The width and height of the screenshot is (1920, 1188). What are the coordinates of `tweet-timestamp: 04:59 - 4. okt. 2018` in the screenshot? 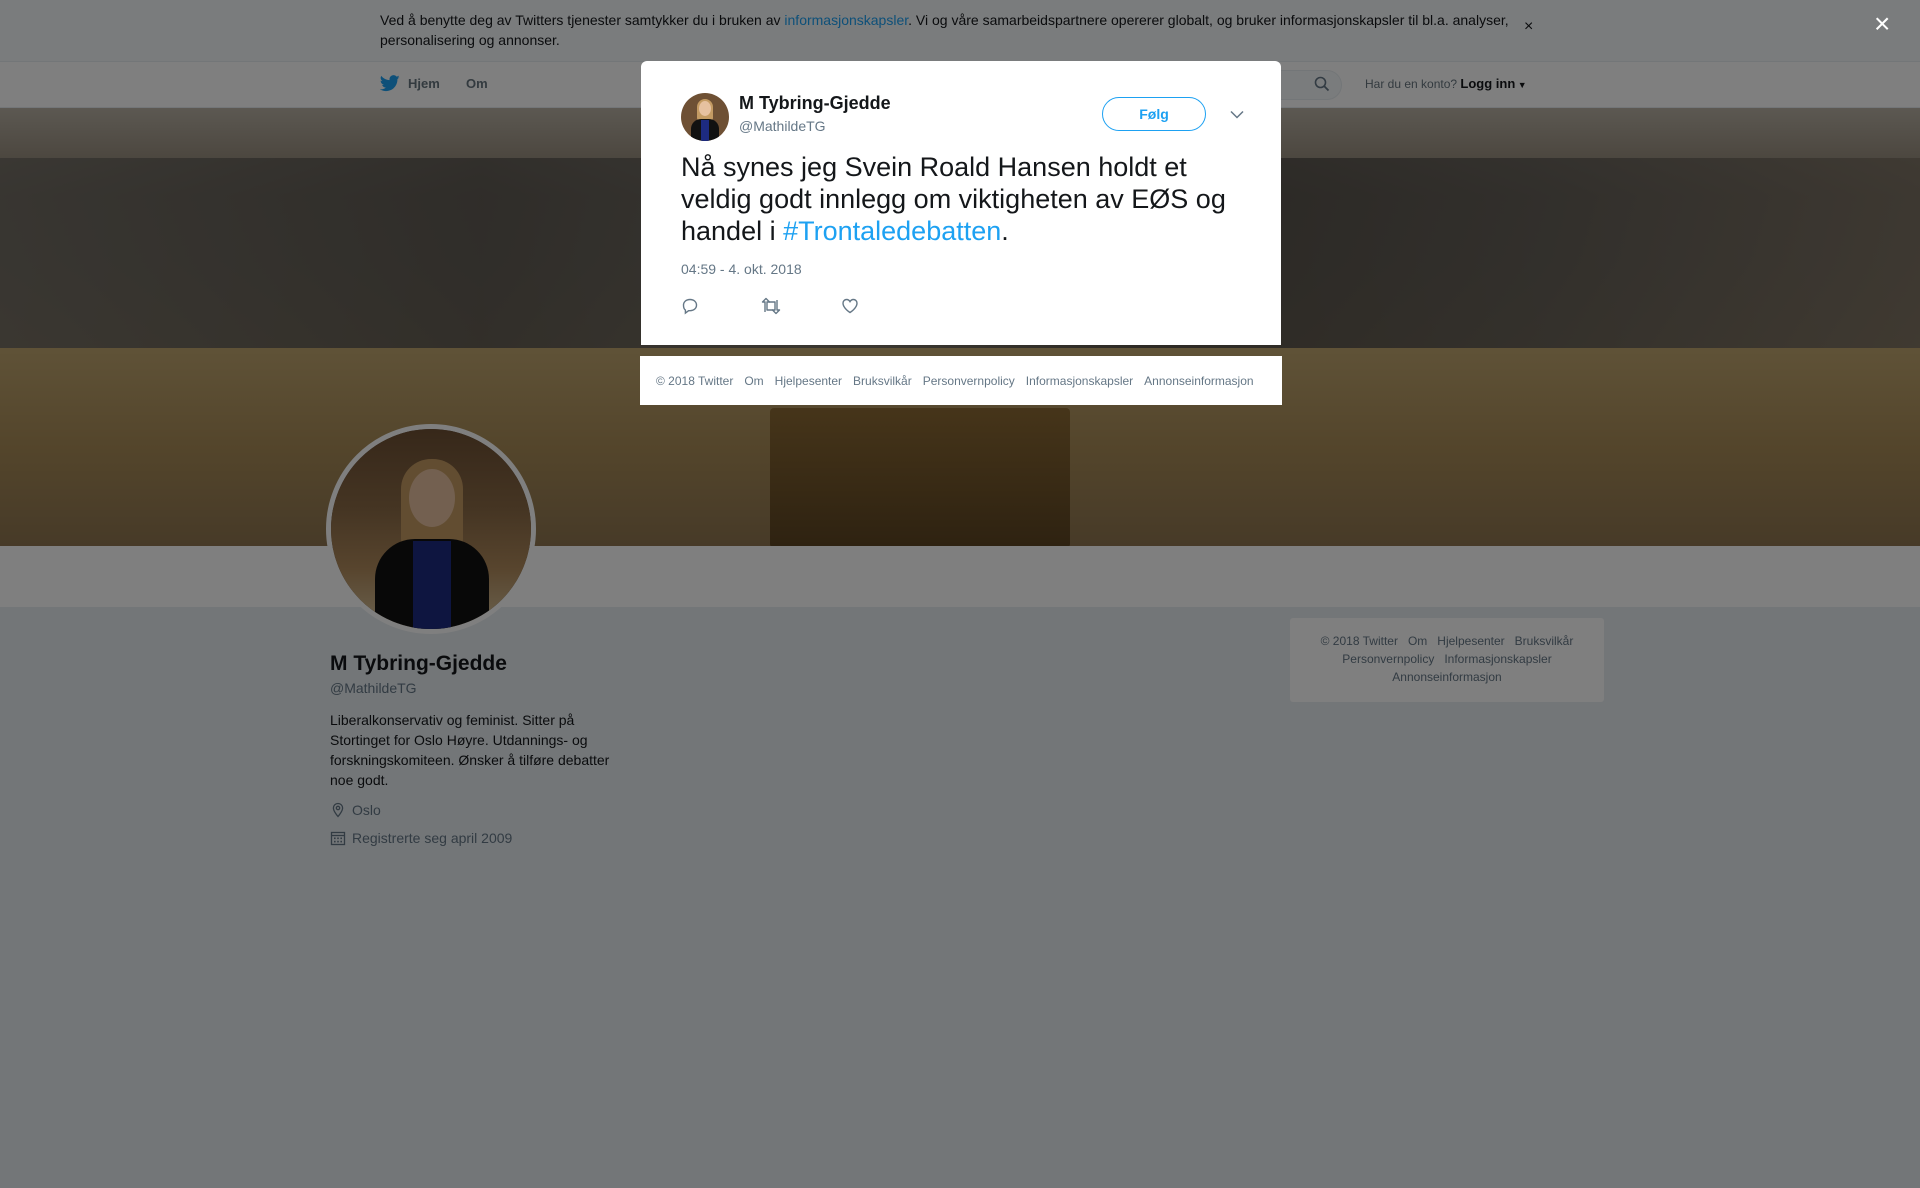 It's located at (741, 269).